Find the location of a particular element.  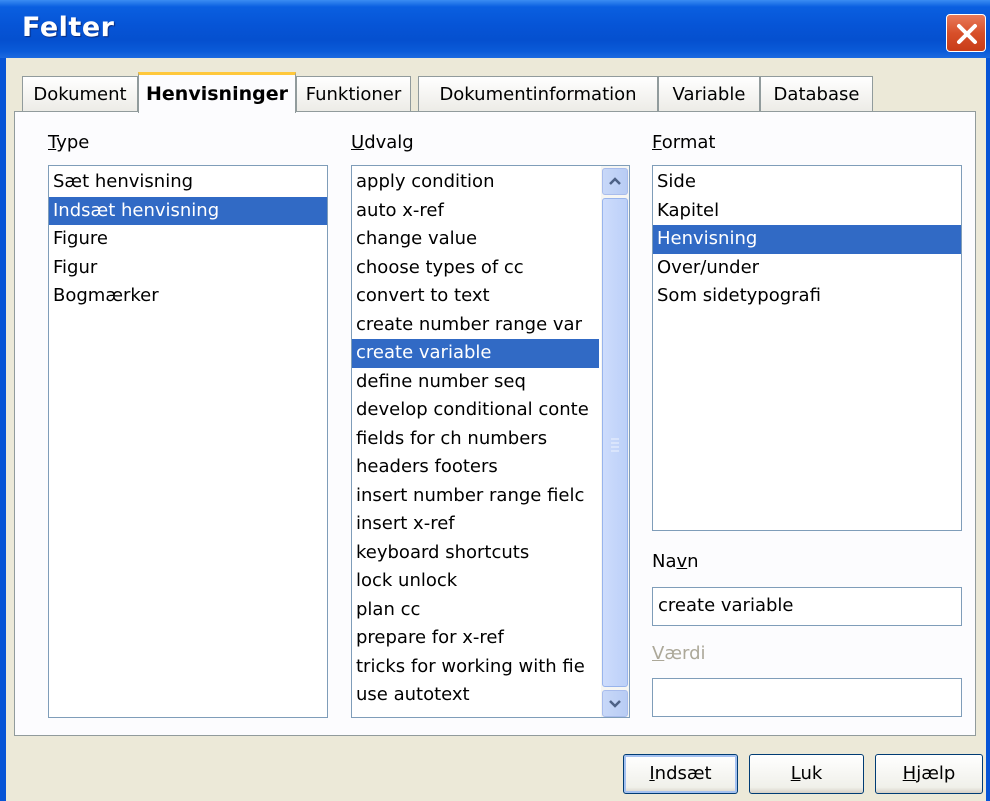

selection-list-item: insert number range fielc is located at coordinates (475, 496).